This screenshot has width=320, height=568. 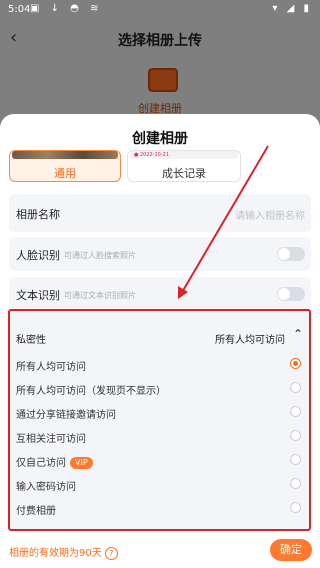 What do you see at coordinates (51, 365) in the screenshot?
I see `privacy-option: 所有人均可访问` at bounding box center [51, 365].